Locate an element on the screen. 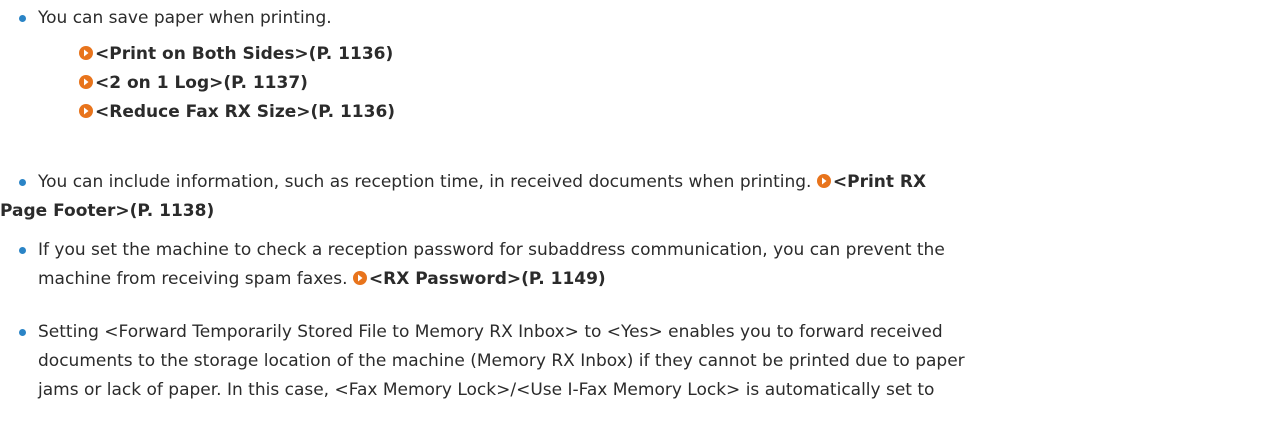  link-2-on-1-log: <2 on 1 Log>(P. 1137) is located at coordinates (674, 83).